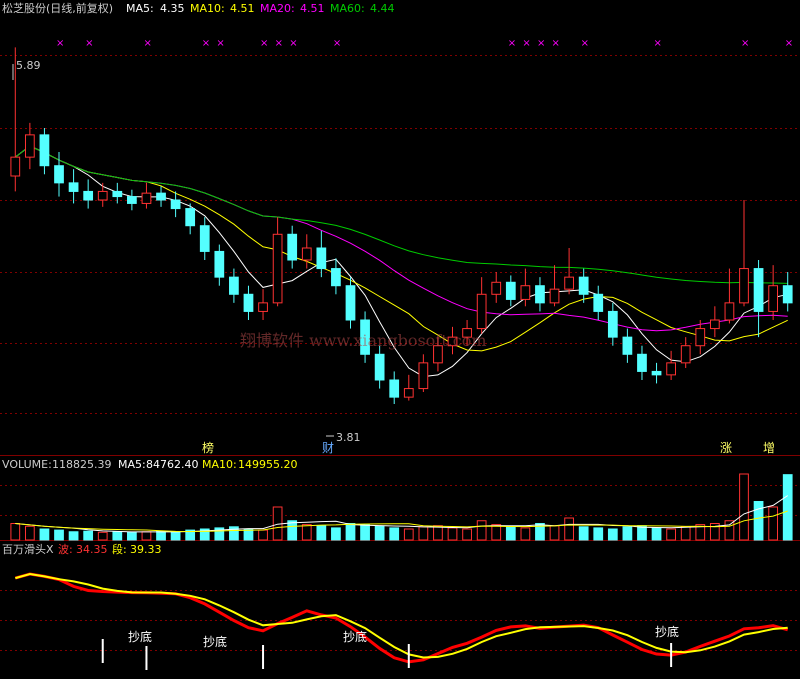 The height and width of the screenshot is (679, 800). Describe the element at coordinates (172, 8) in the screenshot. I see `ma5-value: 4.35` at that location.